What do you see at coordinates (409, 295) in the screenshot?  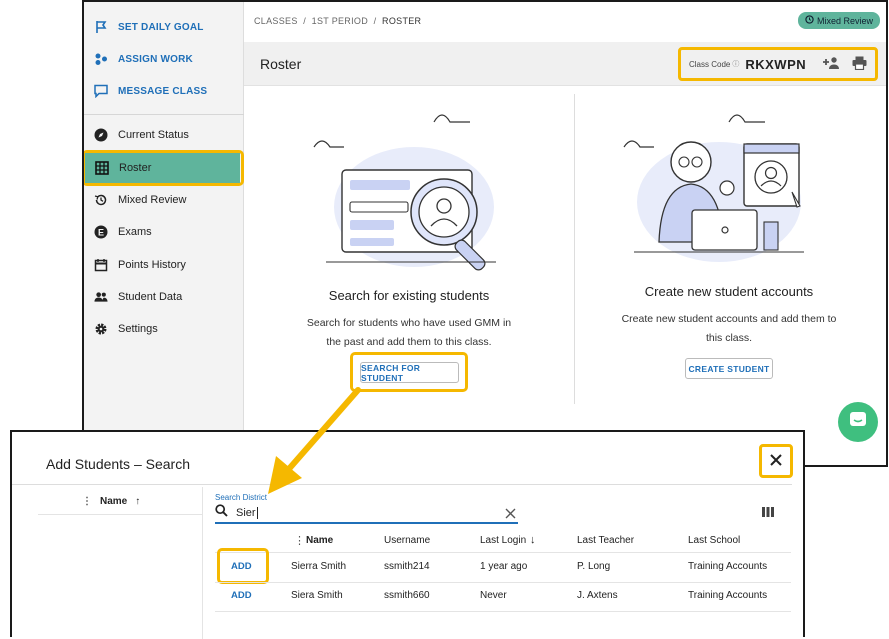 I see `search-card-title: Search for existing students` at bounding box center [409, 295].